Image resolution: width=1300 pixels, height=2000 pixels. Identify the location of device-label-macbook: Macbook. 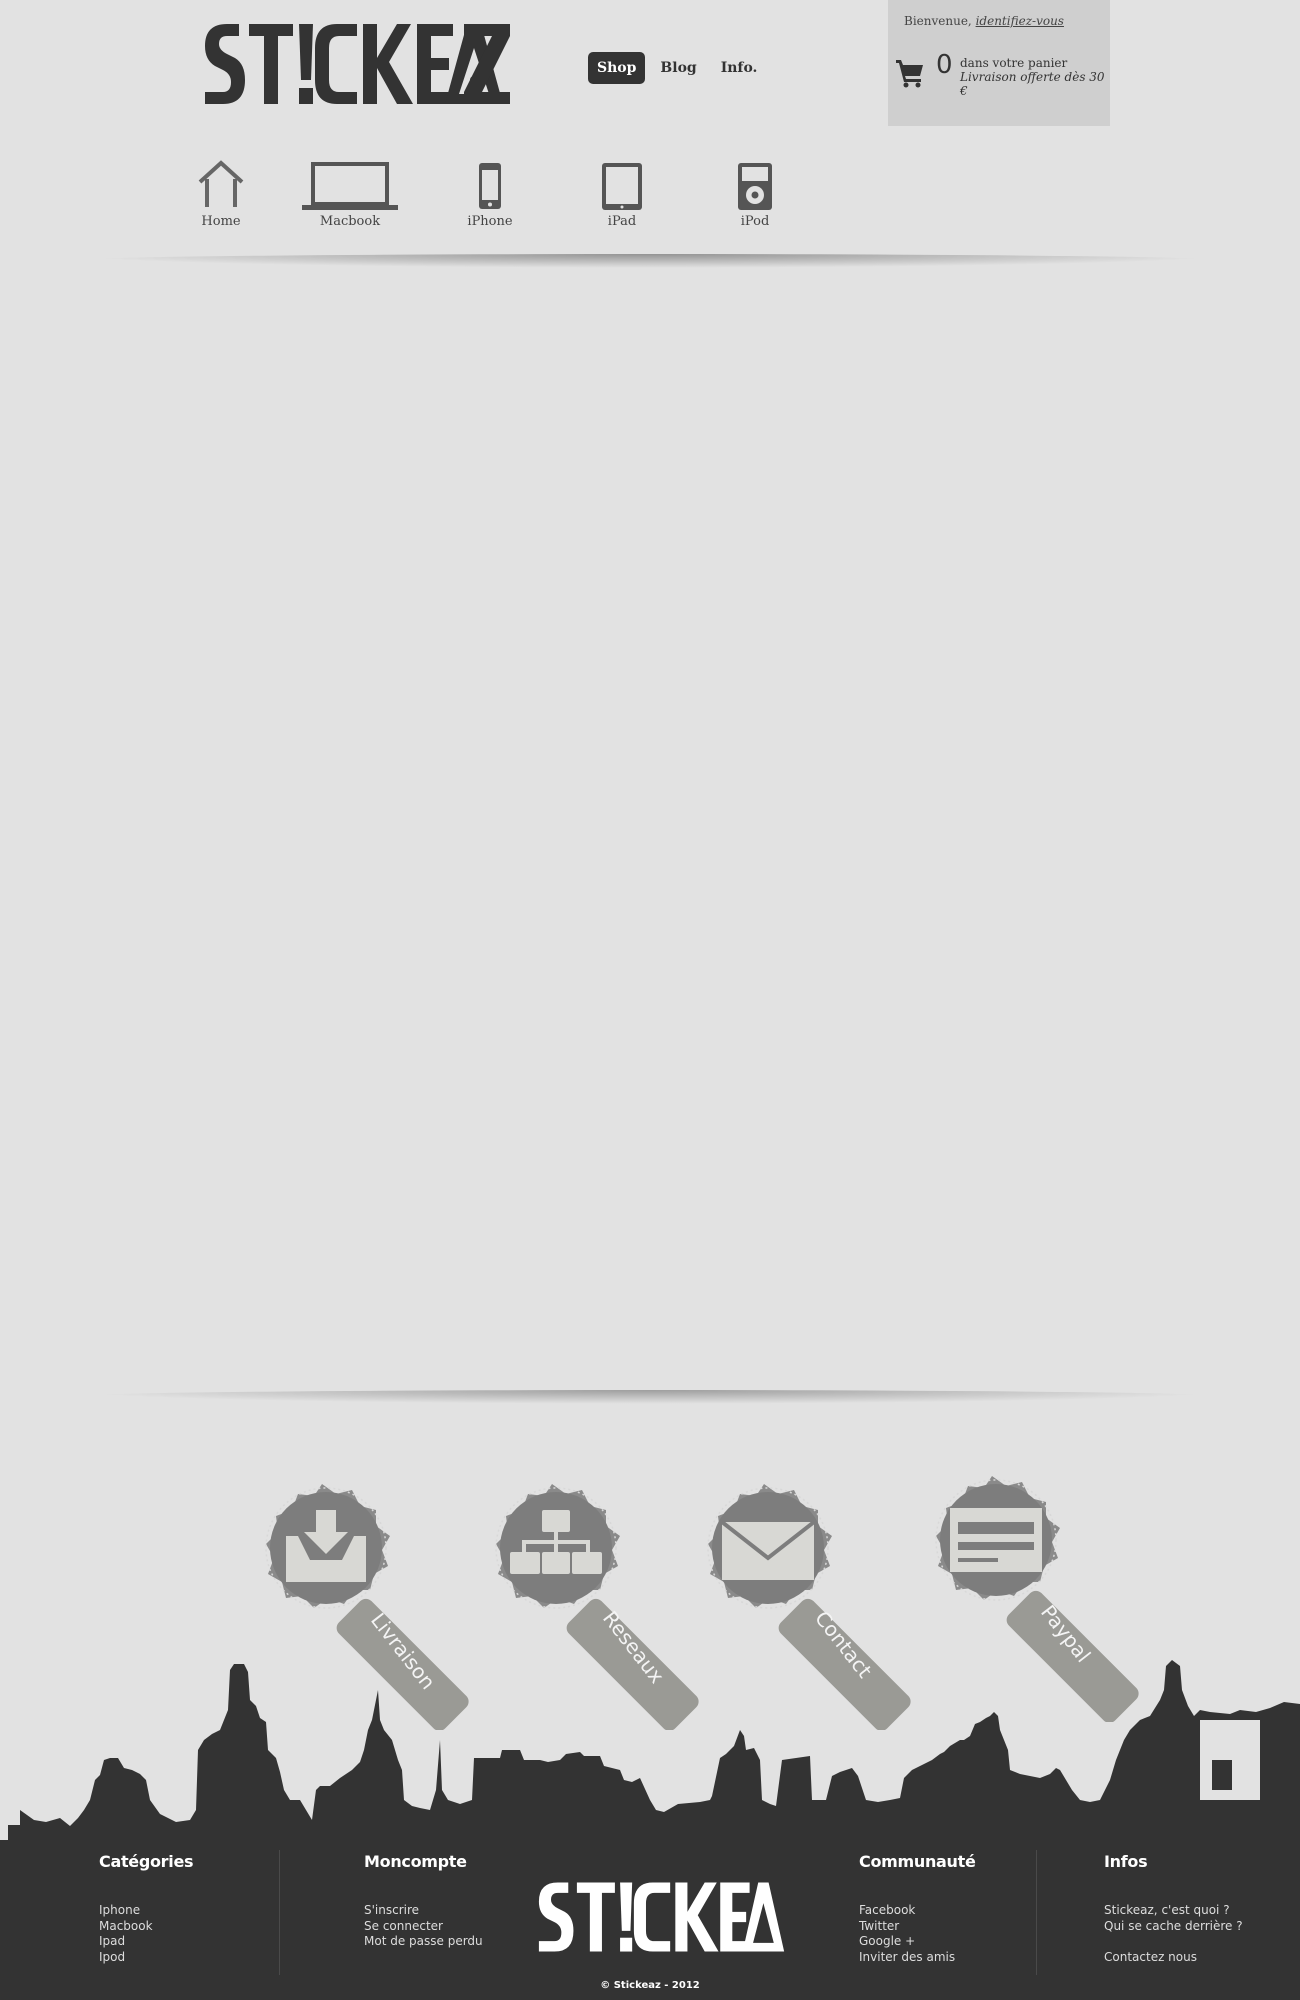
(350, 221).